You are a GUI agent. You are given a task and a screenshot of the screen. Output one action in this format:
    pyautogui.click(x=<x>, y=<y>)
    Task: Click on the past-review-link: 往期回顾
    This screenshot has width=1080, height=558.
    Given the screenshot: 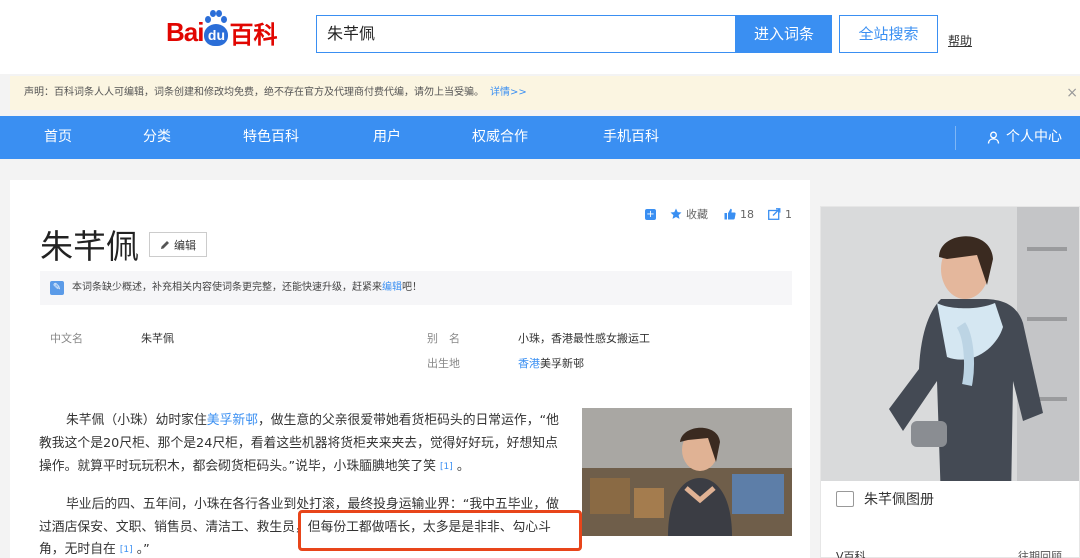 What is the action you would take?
    pyautogui.click(x=1040, y=553)
    